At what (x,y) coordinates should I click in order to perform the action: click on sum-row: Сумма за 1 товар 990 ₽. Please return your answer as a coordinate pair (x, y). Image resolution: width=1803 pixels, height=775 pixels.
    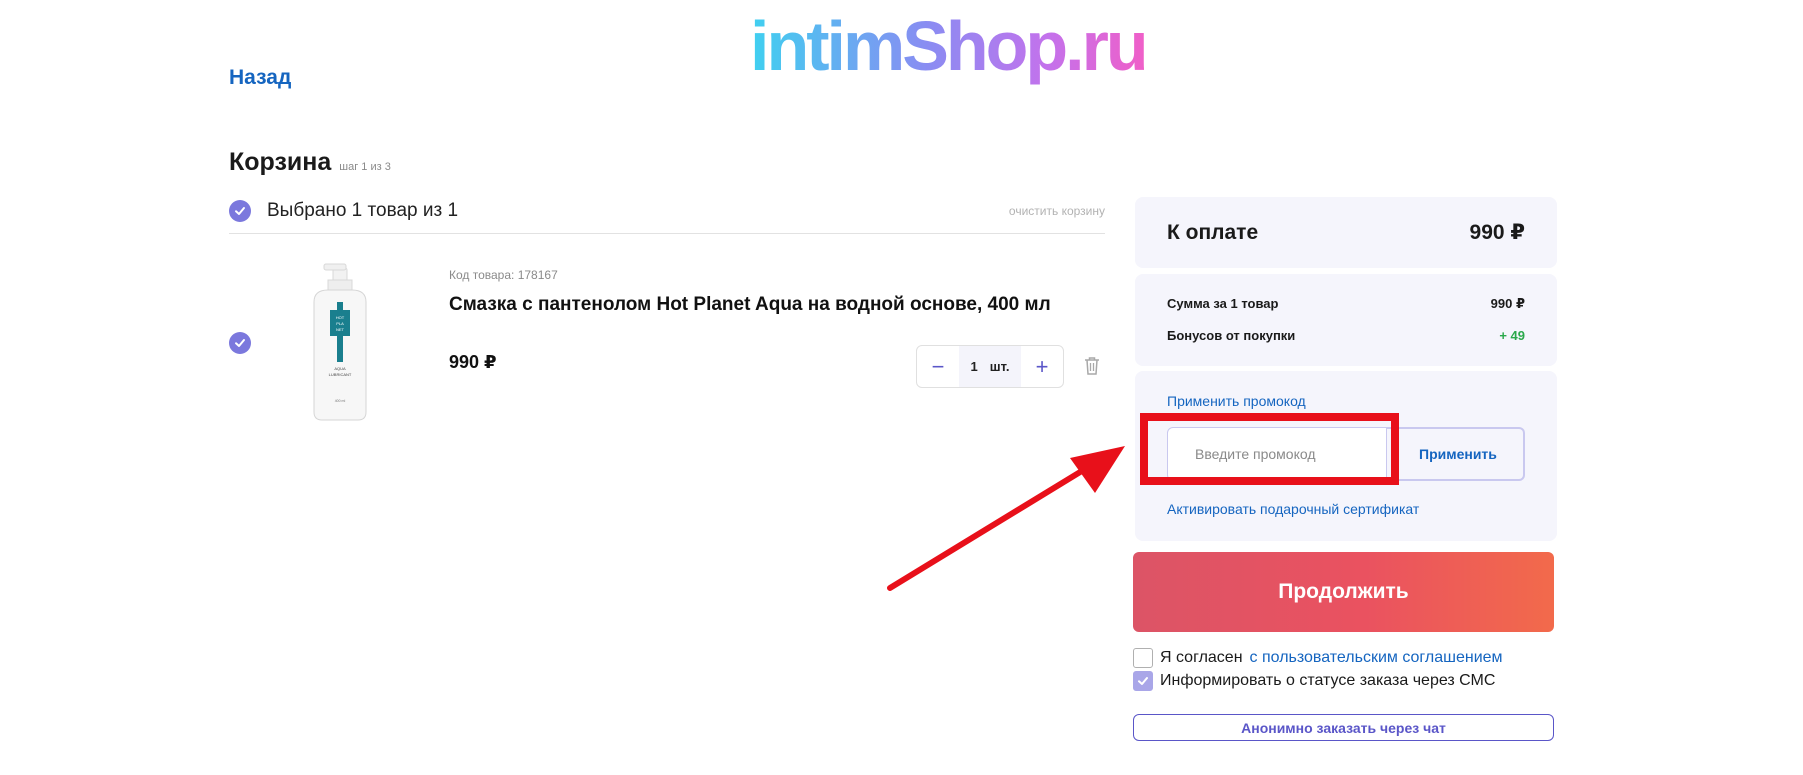
    Looking at the image, I should click on (1346, 304).